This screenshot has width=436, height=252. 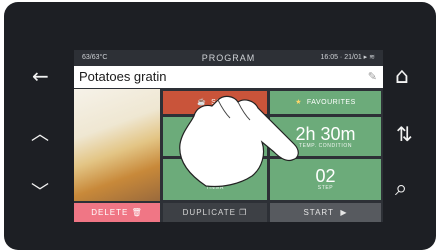 What do you see at coordinates (372, 77) in the screenshot?
I see `edit-pencil-icon: ✎` at bounding box center [372, 77].